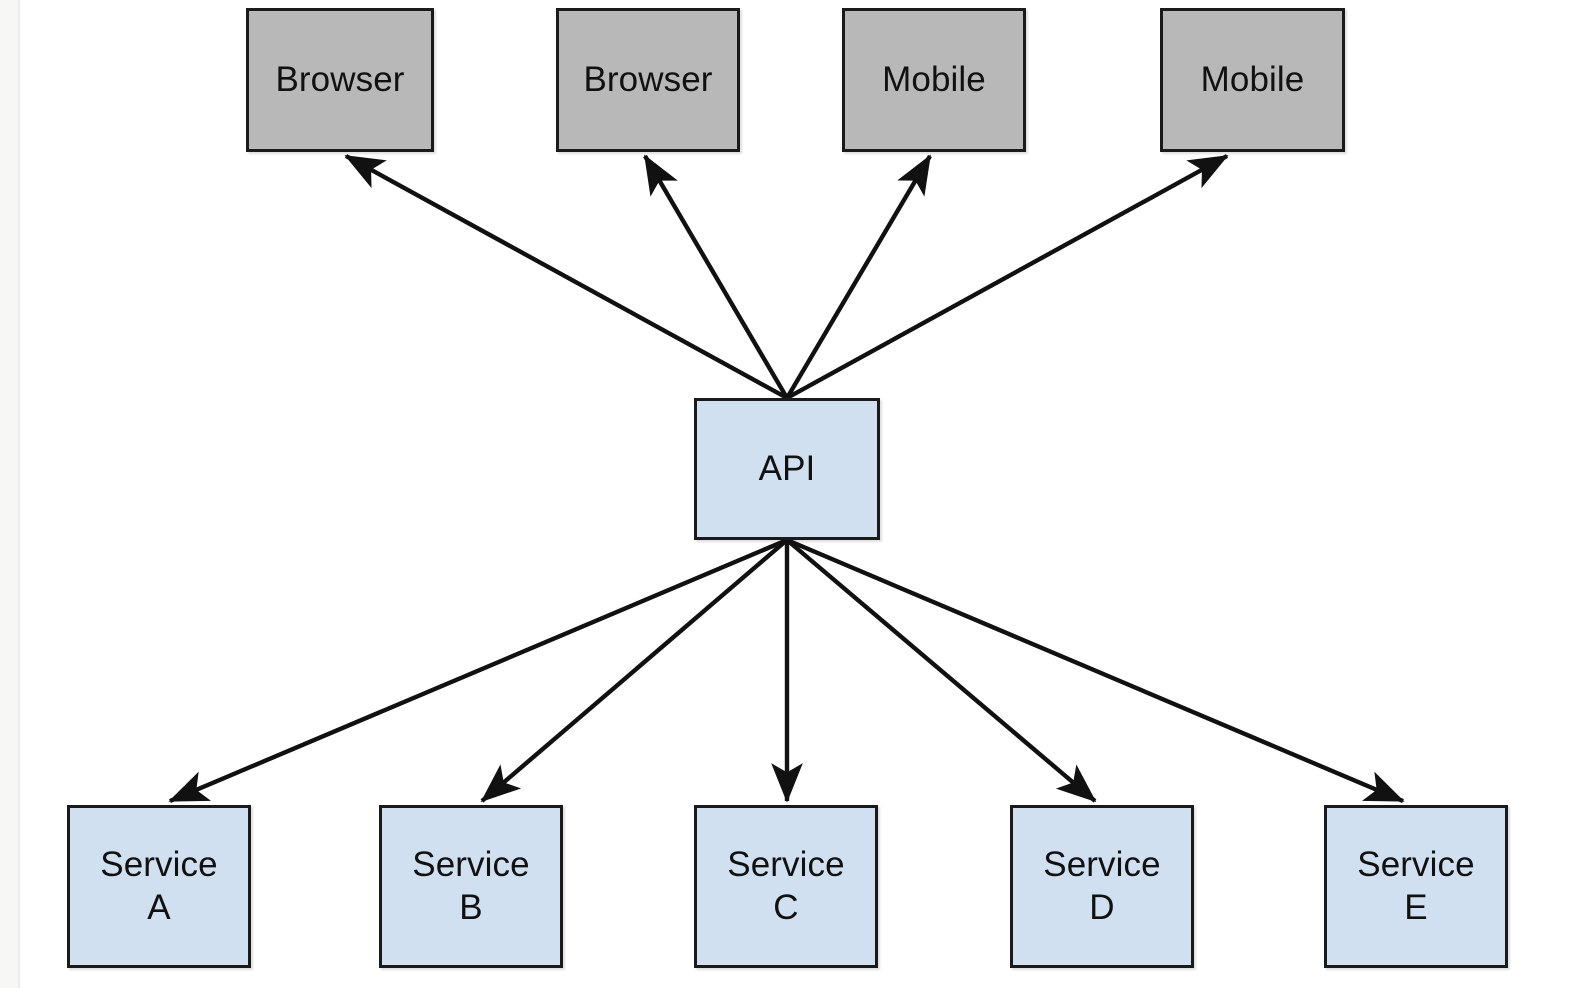  I want to click on browser-1-label: Browser, so click(340, 79).